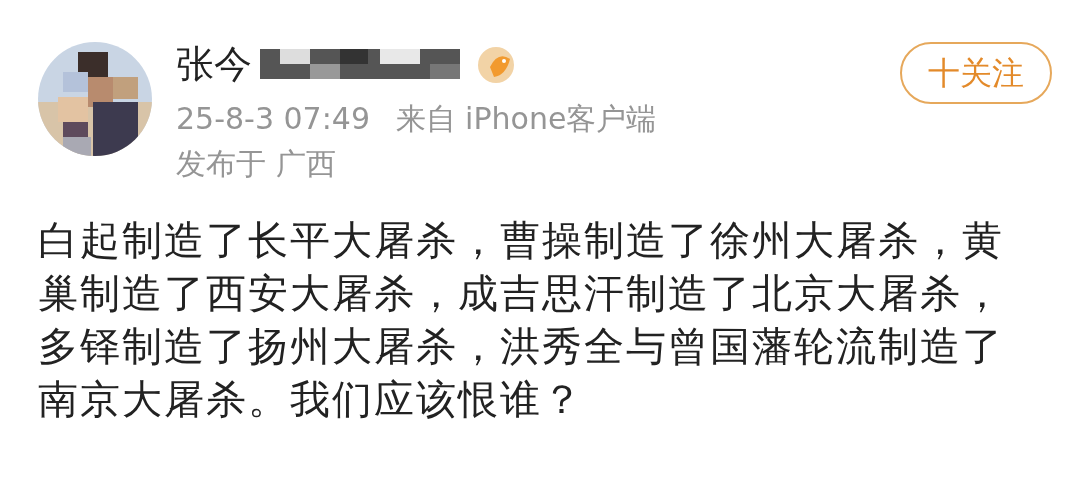 The height and width of the screenshot is (481, 1086). I want to click on post-source: 来自 iPhone客户端, so click(526, 118).